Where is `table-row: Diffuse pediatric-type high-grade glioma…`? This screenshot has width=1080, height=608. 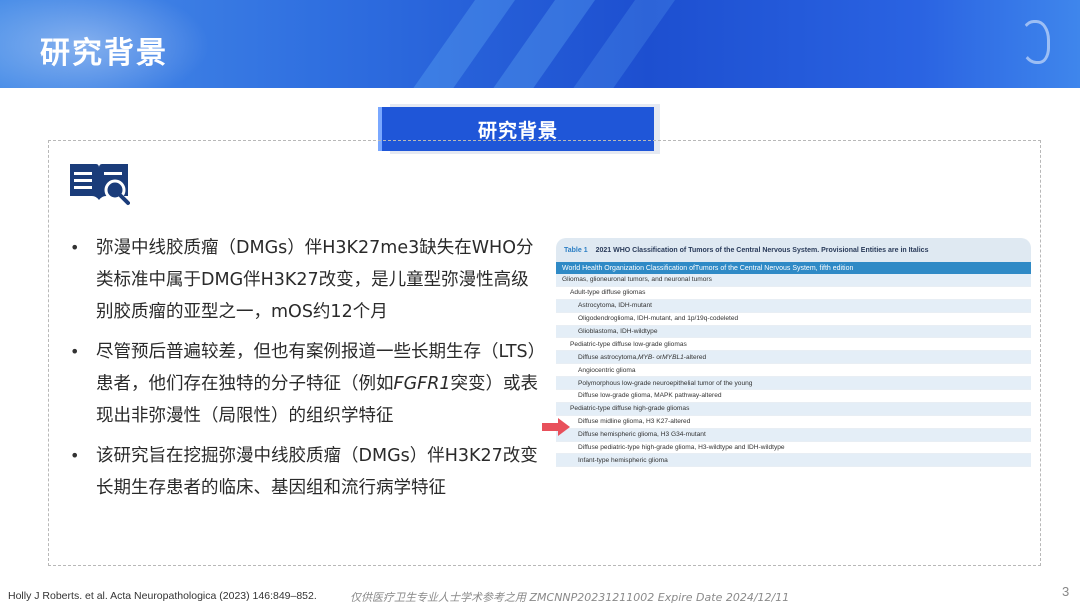 table-row: Diffuse pediatric-type high-grade glioma… is located at coordinates (793, 448).